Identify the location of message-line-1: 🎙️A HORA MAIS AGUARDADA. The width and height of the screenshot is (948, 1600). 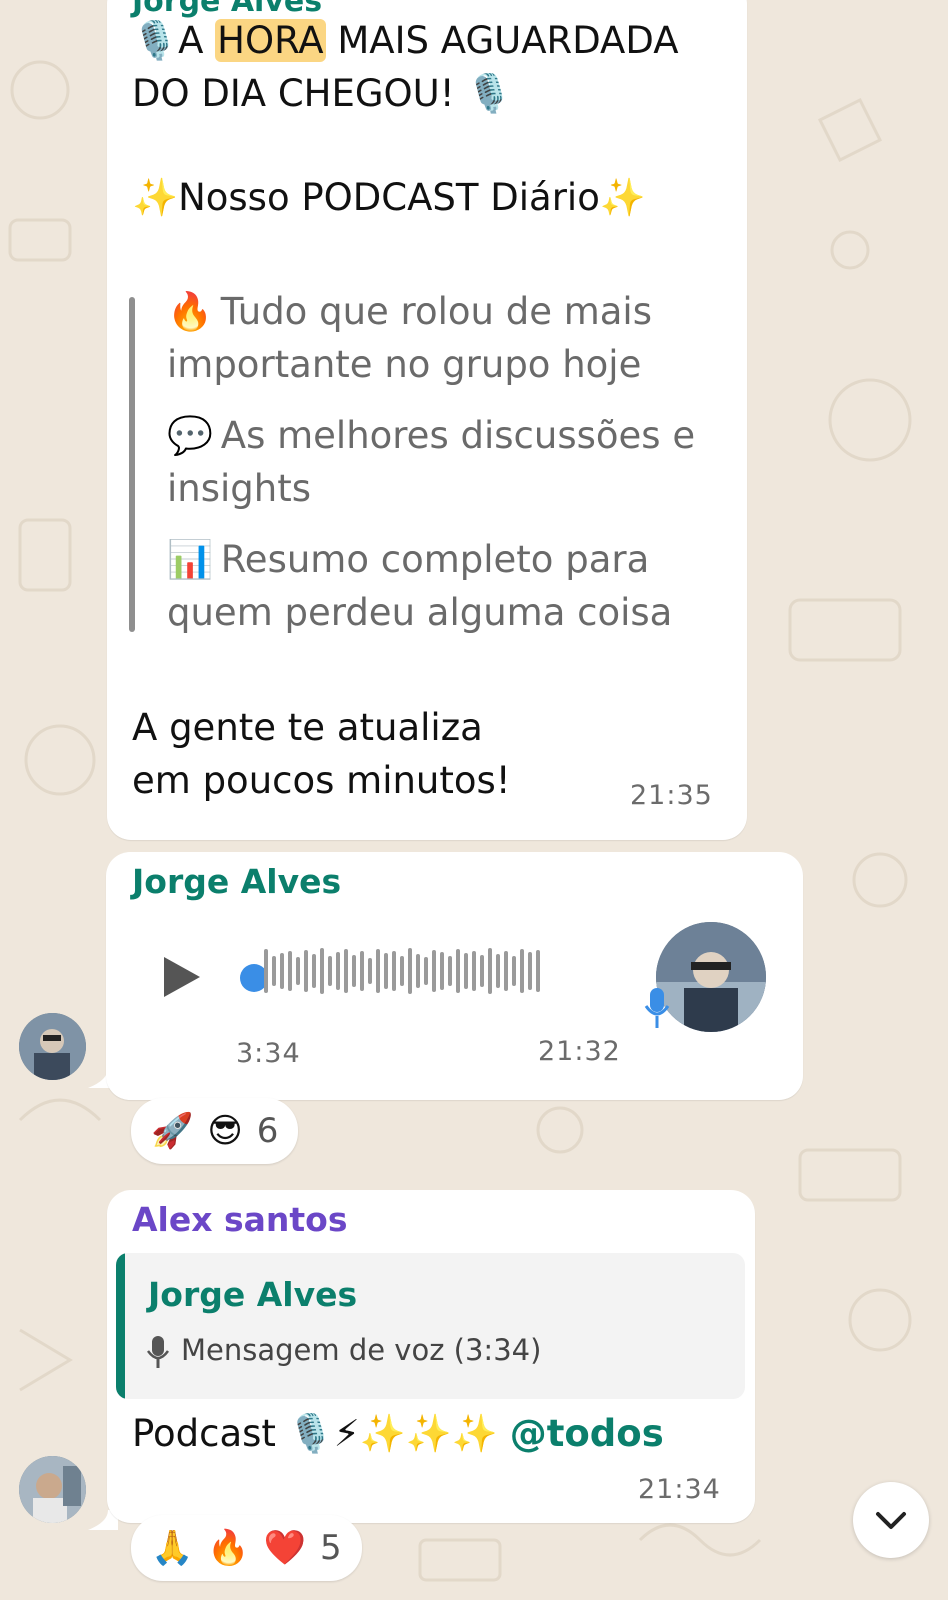
(405, 40).